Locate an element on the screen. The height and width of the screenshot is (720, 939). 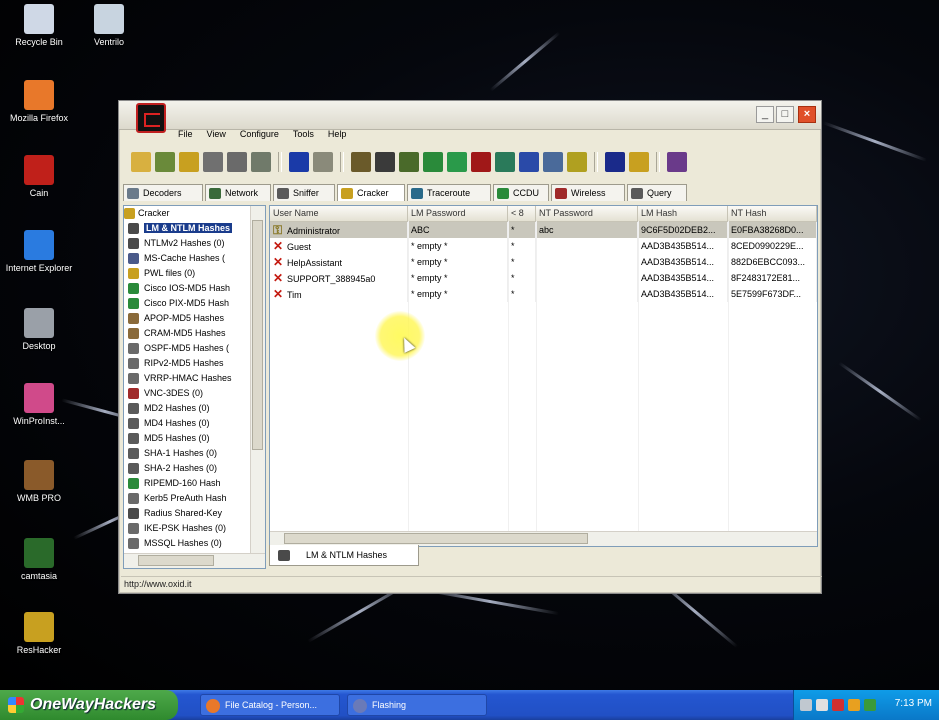
desktop-icon-wmb-pro: WMB PRO is located at coordinates (39, 482).